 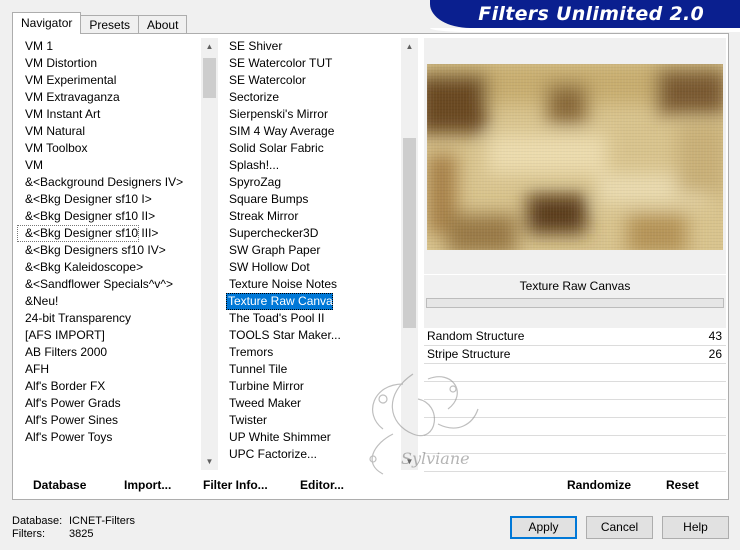 I want to click on list-item: Texture Raw Canvas, so click(x=282, y=301).